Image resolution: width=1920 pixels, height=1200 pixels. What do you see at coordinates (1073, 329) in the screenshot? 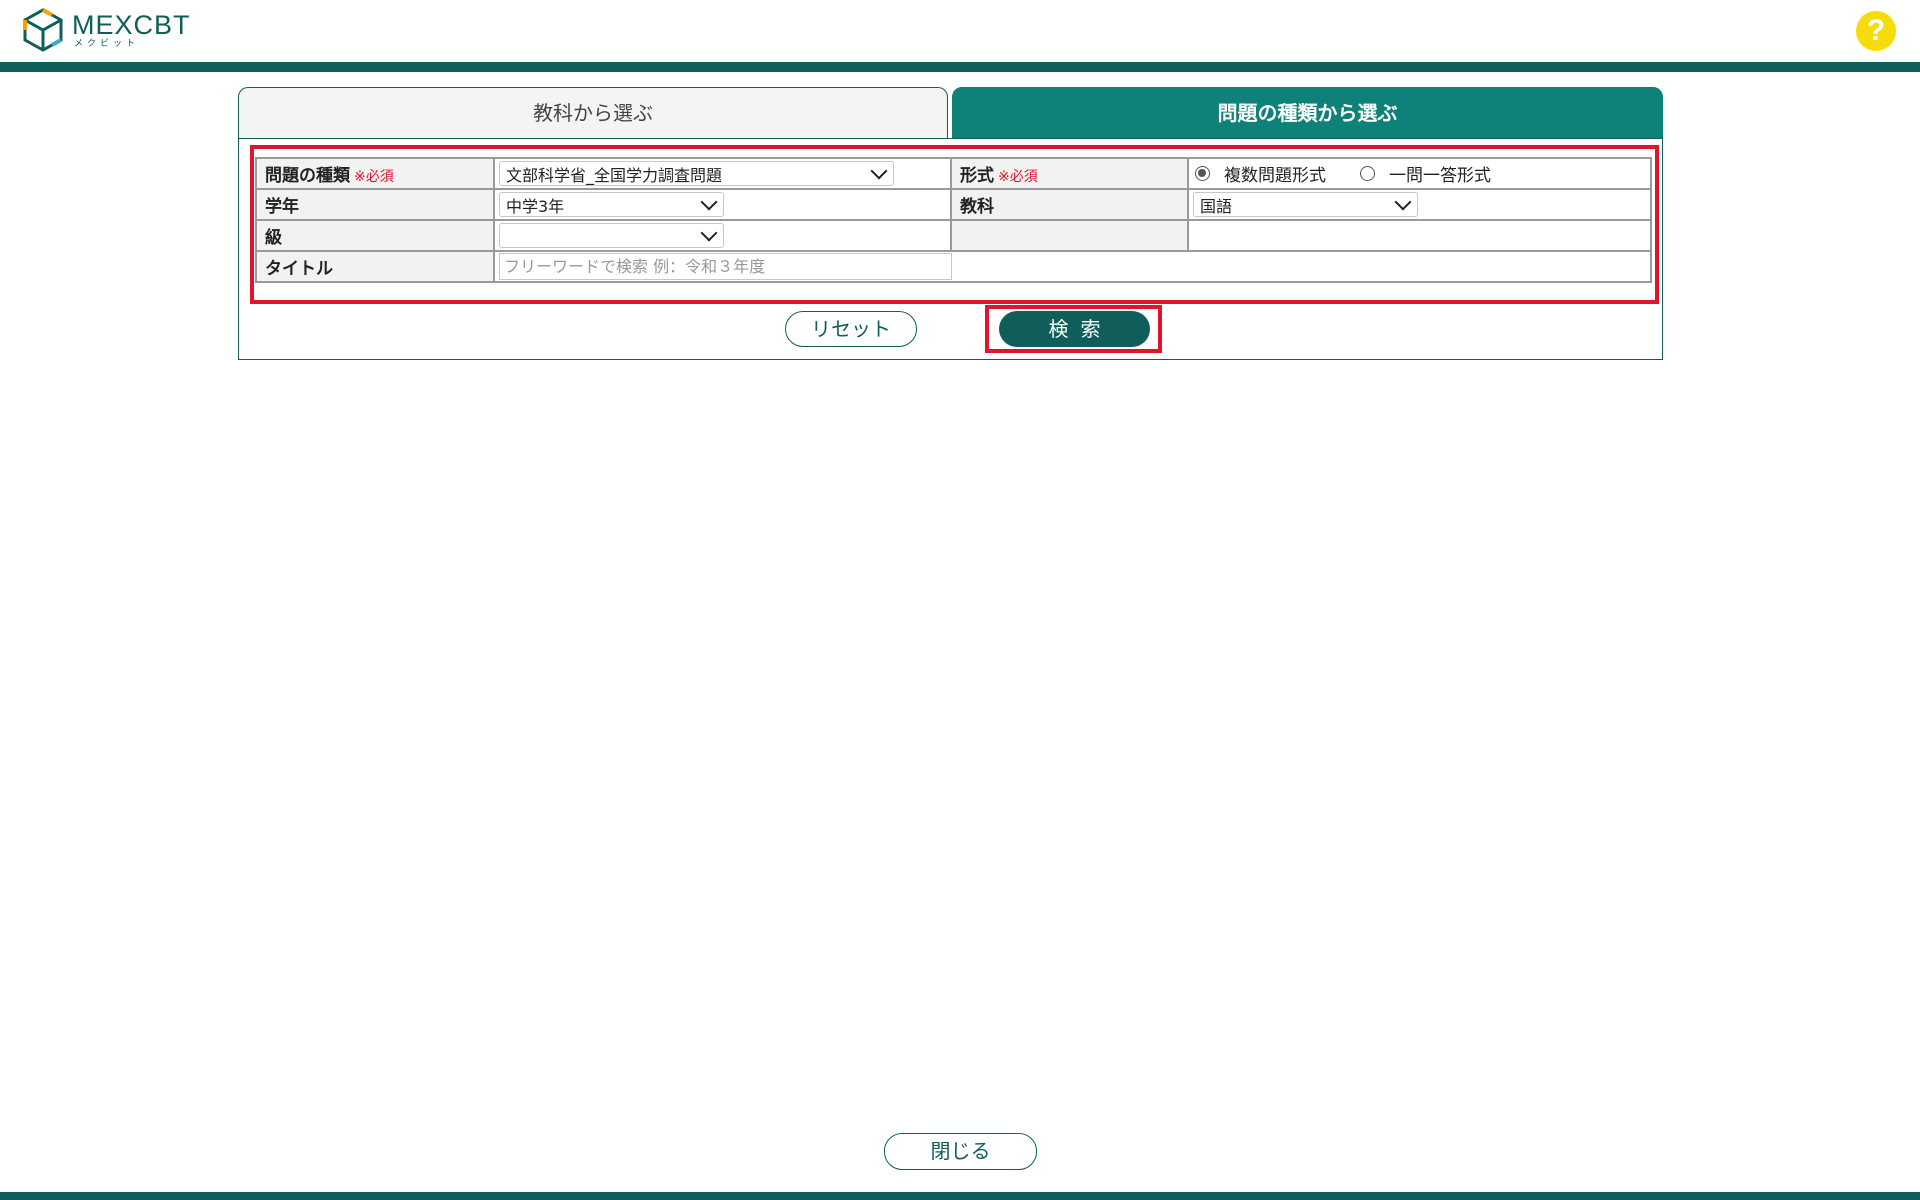
I see `search-button-highlight-frame` at bounding box center [1073, 329].